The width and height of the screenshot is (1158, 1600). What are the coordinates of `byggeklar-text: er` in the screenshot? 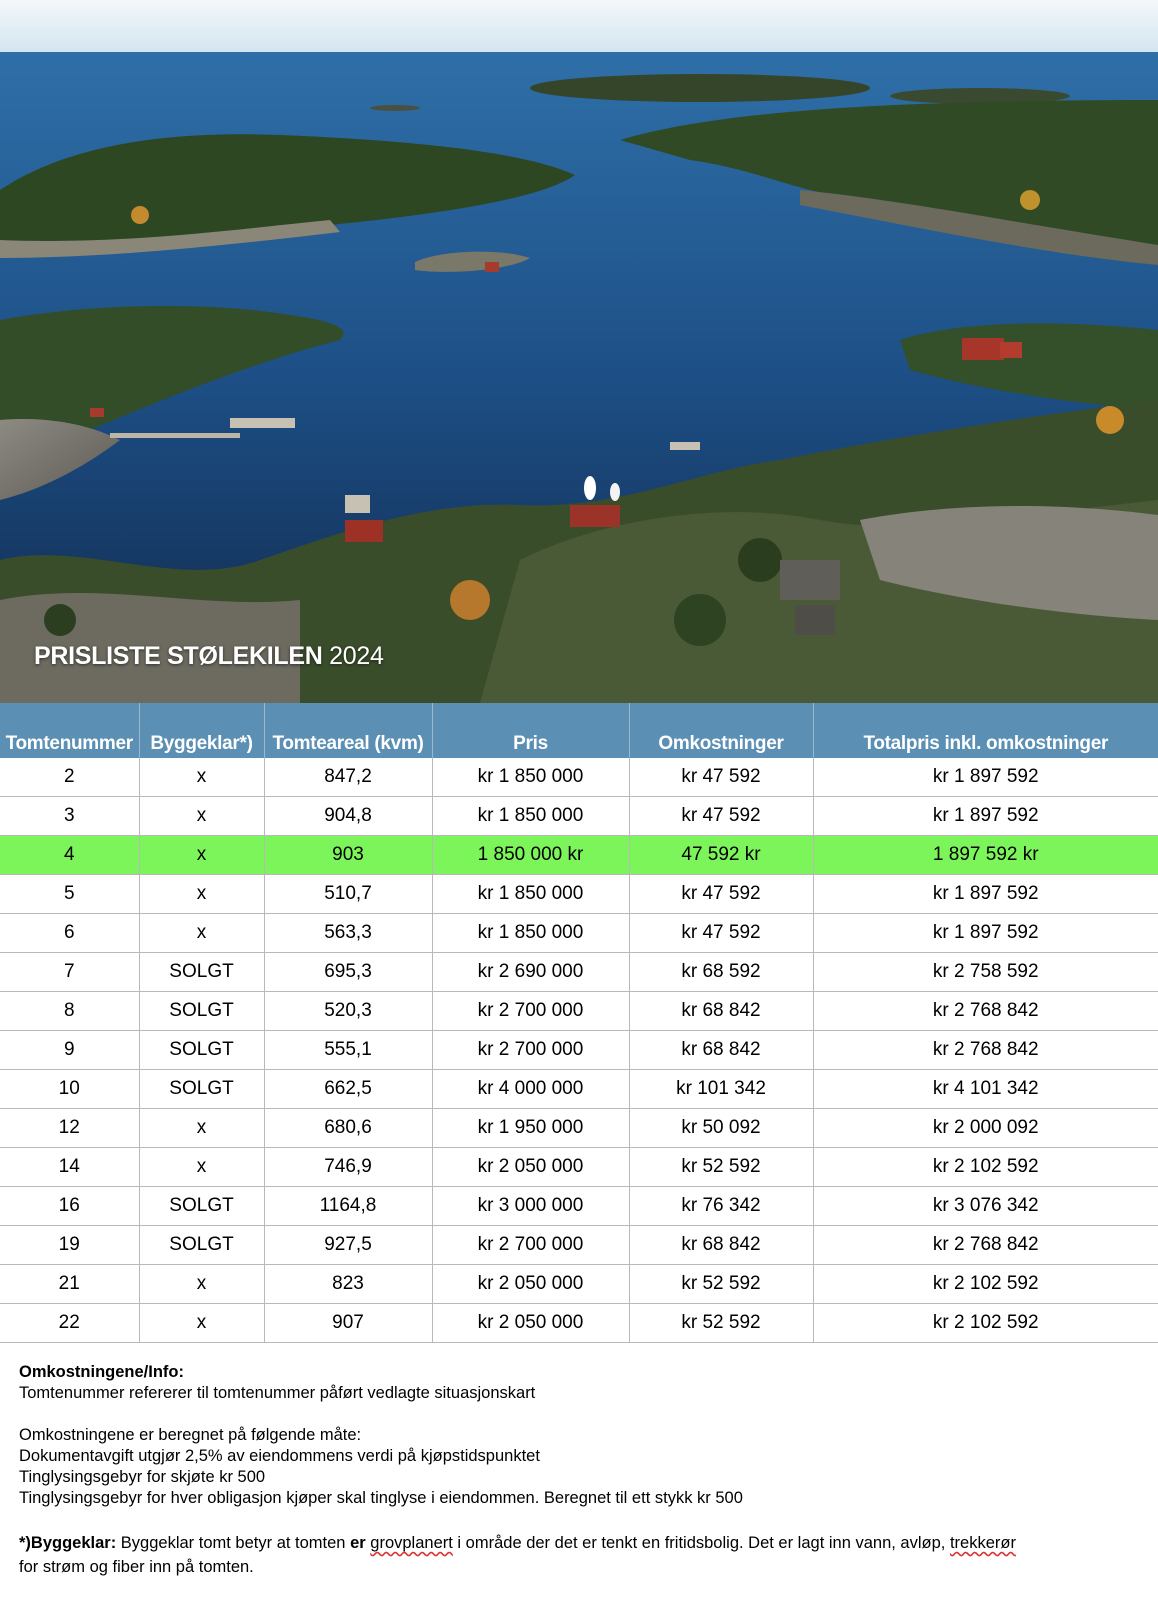 It's located at (358, 1543).